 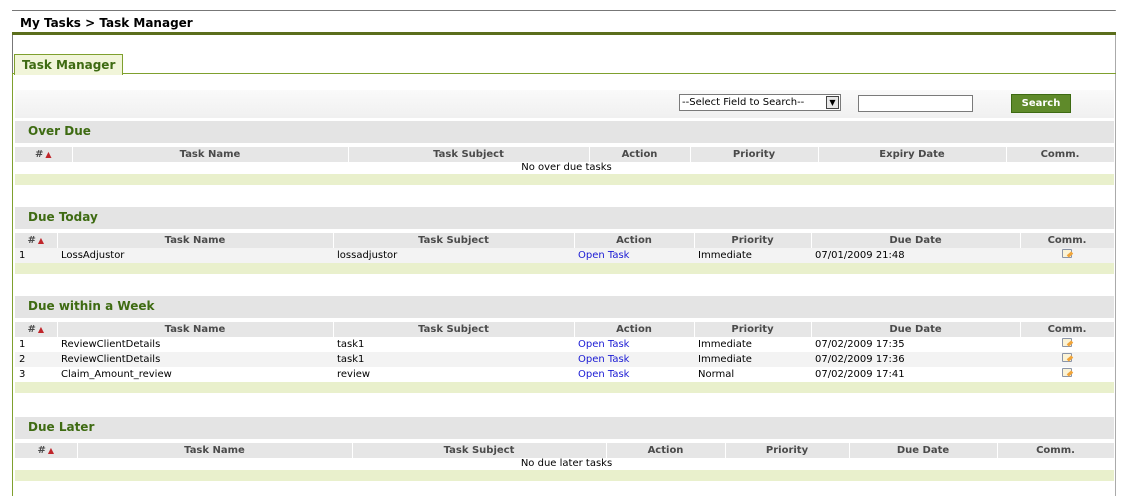 What do you see at coordinates (36, 374) in the screenshot?
I see `row-num: 3` at bounding box center [36, 374].